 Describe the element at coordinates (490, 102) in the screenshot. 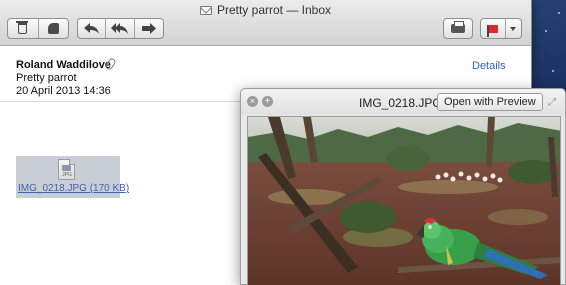

I see `open-with-preview-button: Open with Preview` at that location.